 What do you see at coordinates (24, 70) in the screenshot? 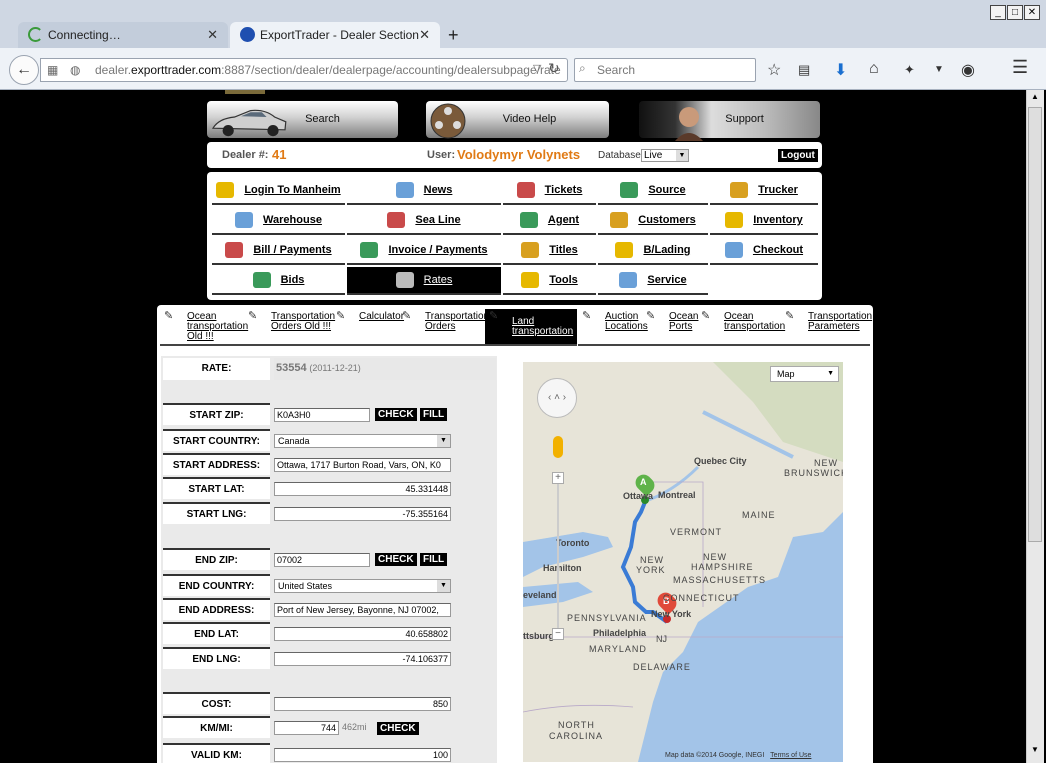
I see `back-button: ←` at bounding box center [24, 70].